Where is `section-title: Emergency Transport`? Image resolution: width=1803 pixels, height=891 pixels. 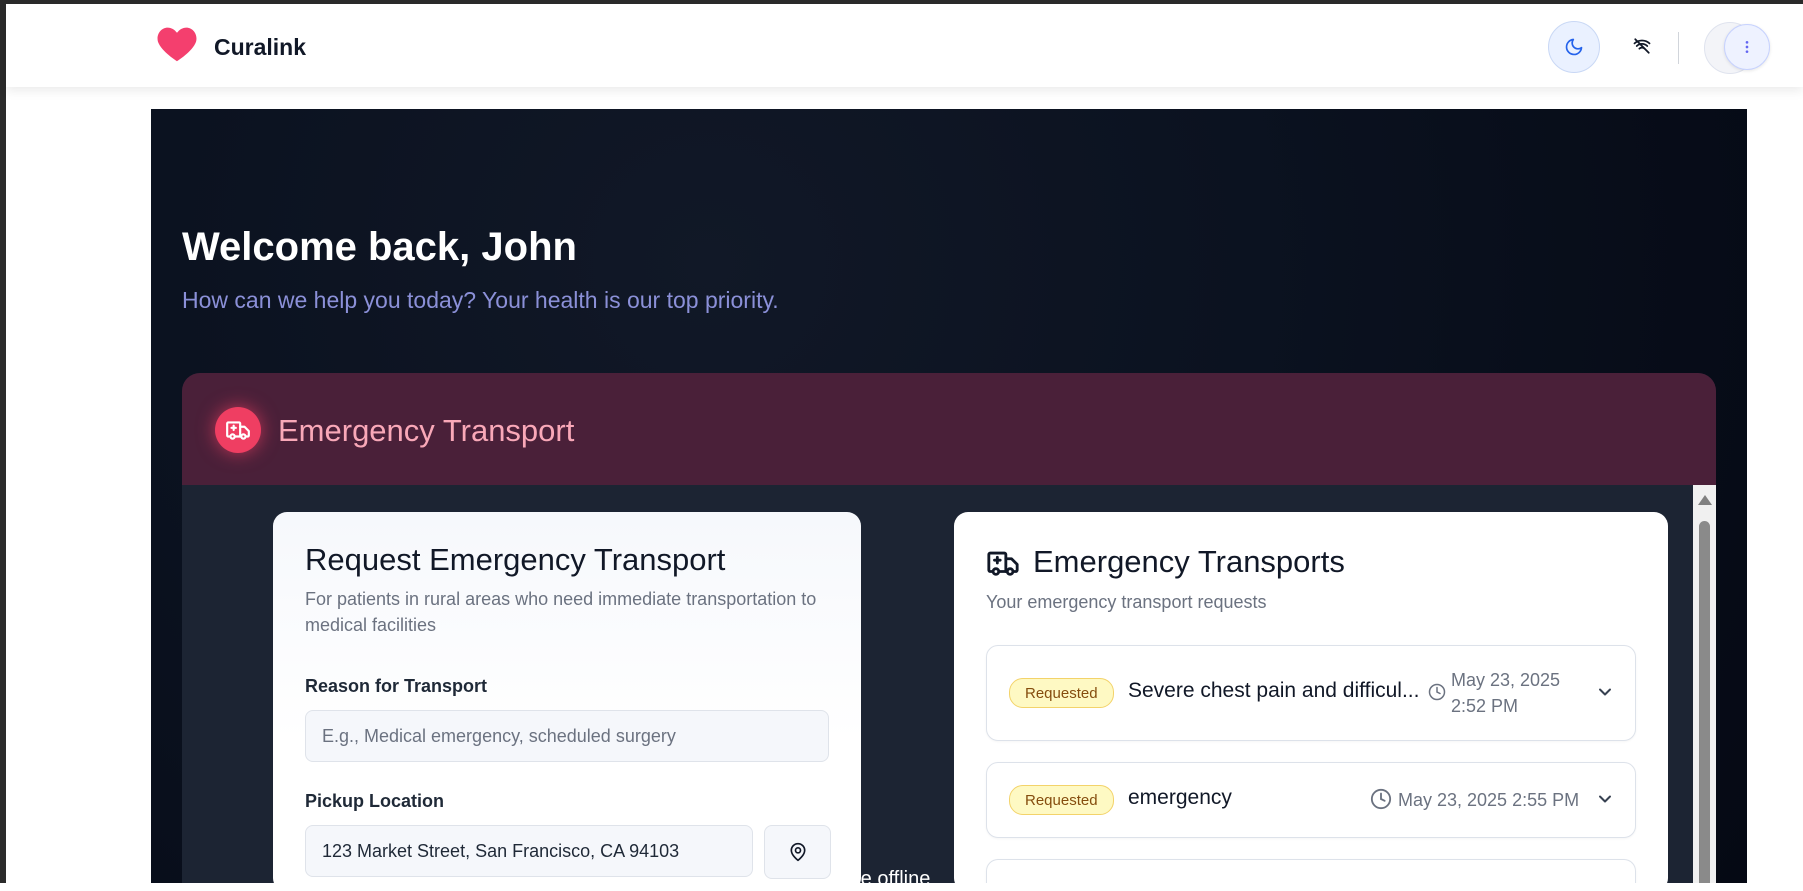
section-title: Emergency Transport is located at coordinates (426, 430).